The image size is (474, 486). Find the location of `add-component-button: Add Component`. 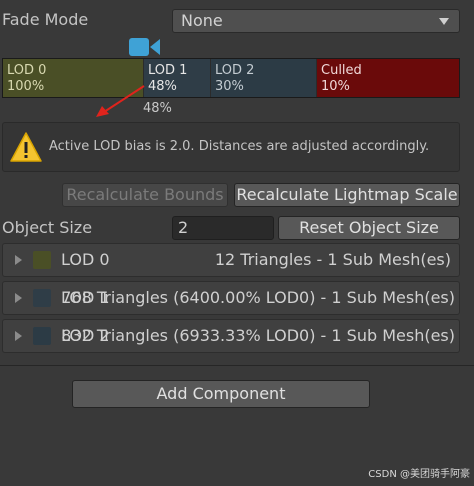

add-component-button: Add Component is located at coordinates (221, 394).